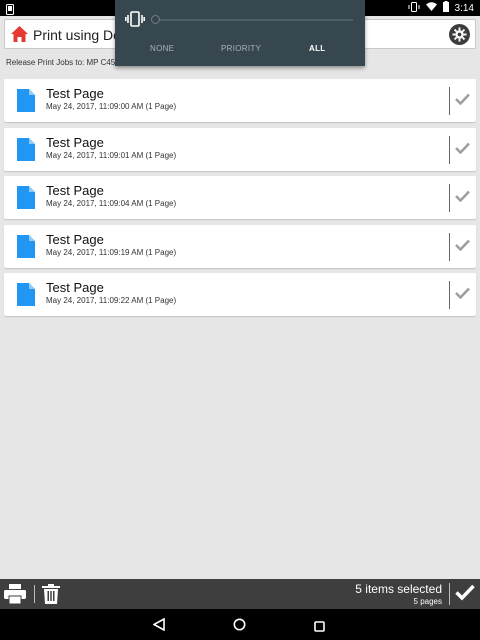 This screenshot has width=480, height=640. I want to click on job-meta: May 24, 2017, 11:09:01 AM (1 Page), so click(111, 155).